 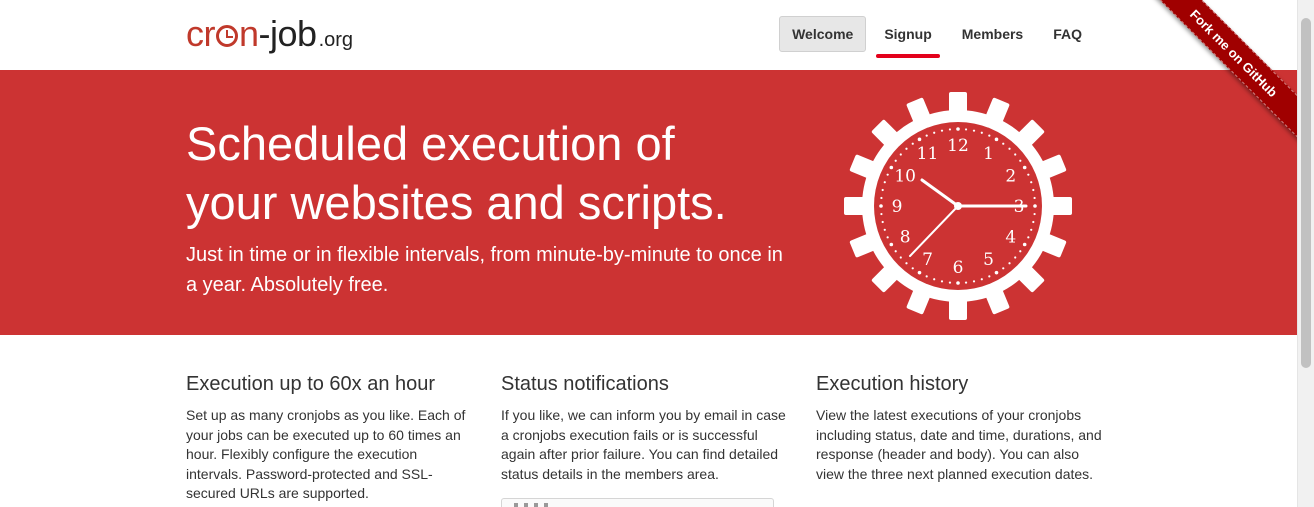 I want to click on signup-highlight-underline, so click(x=908, y=56).